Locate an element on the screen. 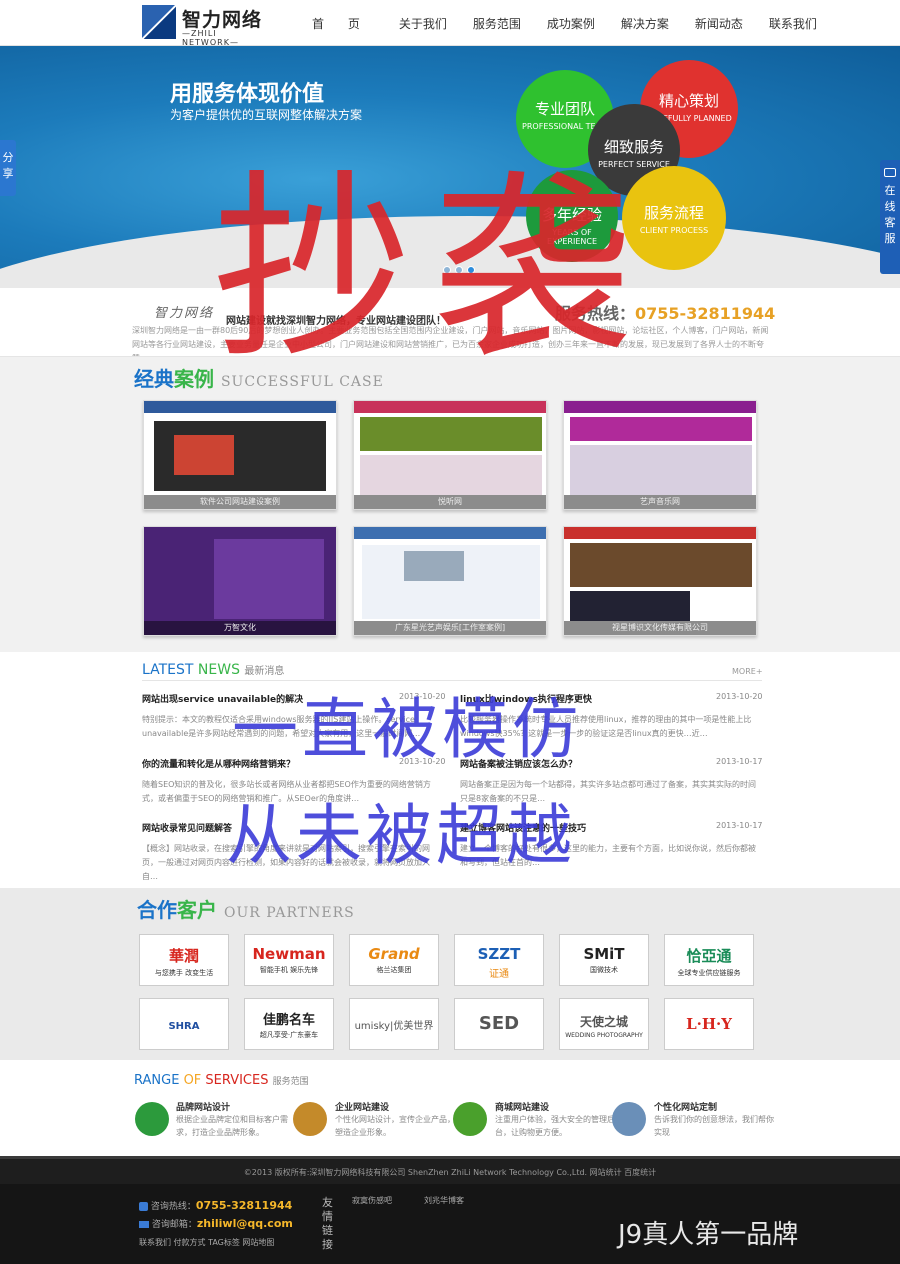 The height and width of the screenshot is (1264, 900). news-more-link: MORE+ is located at coordinates (747, 671).